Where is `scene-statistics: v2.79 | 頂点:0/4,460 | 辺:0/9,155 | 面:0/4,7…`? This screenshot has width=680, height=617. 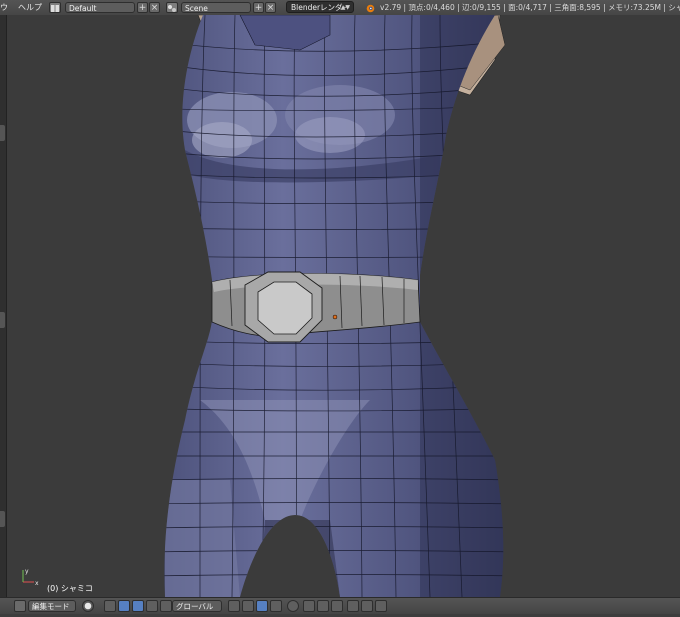 scene-statistics: v2.79 | 頂点:0/4,460 | 辺:0/9,155 | 面:0/4,7… is located at coordinates (530, 7).